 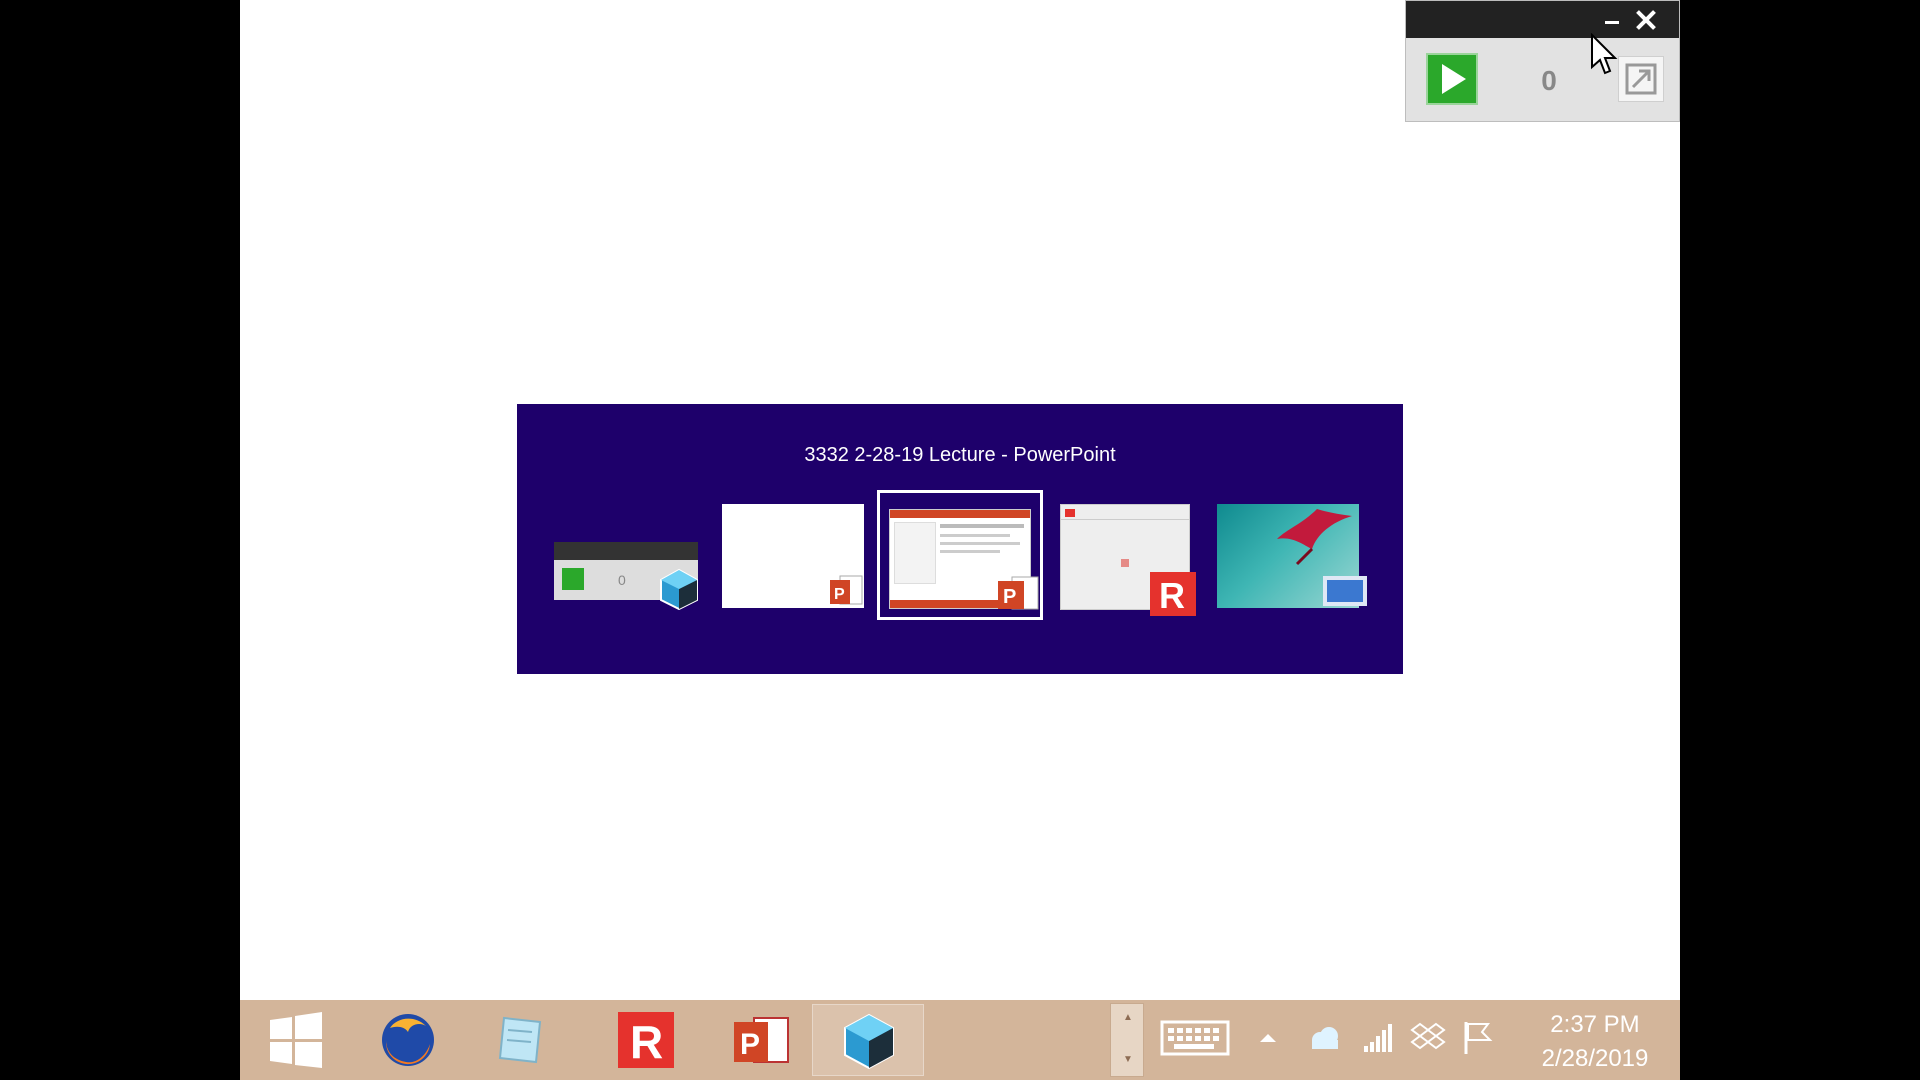 What do you see at coordinates (1324, 1038) in the screenshot?
I see `cloud-icon` at bounding box center [1324, 1038].